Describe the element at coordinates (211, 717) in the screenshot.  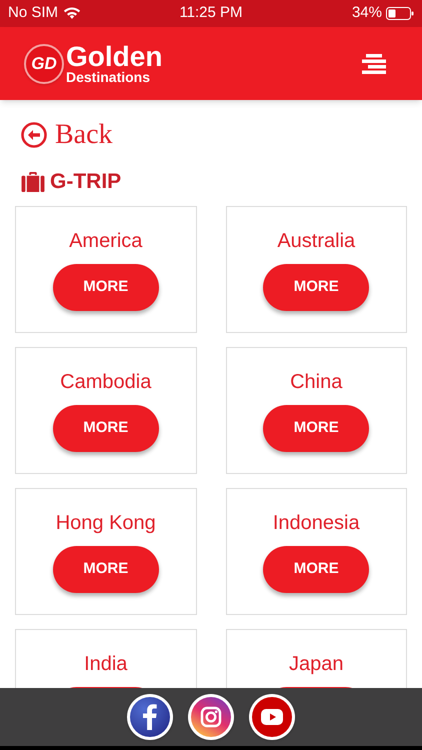
I see `instagram-icon` at that location.